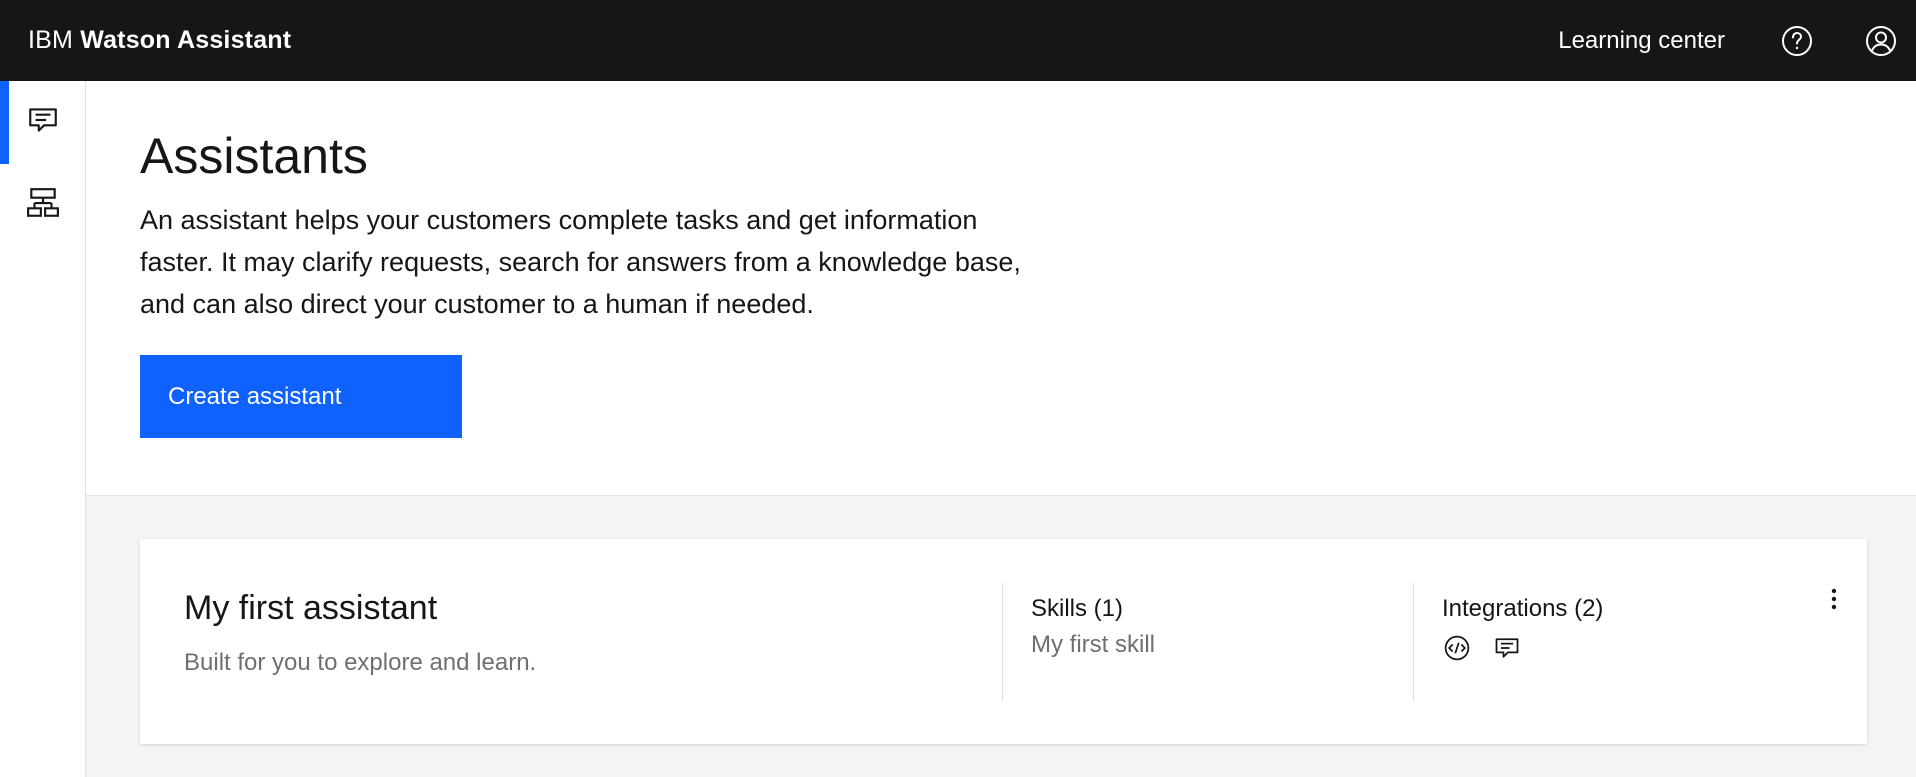 The image size is (1916, 777). Describe the element at coordinates (51, 40) in the screenshot. I see `brand-prefix: IBM` at that location.